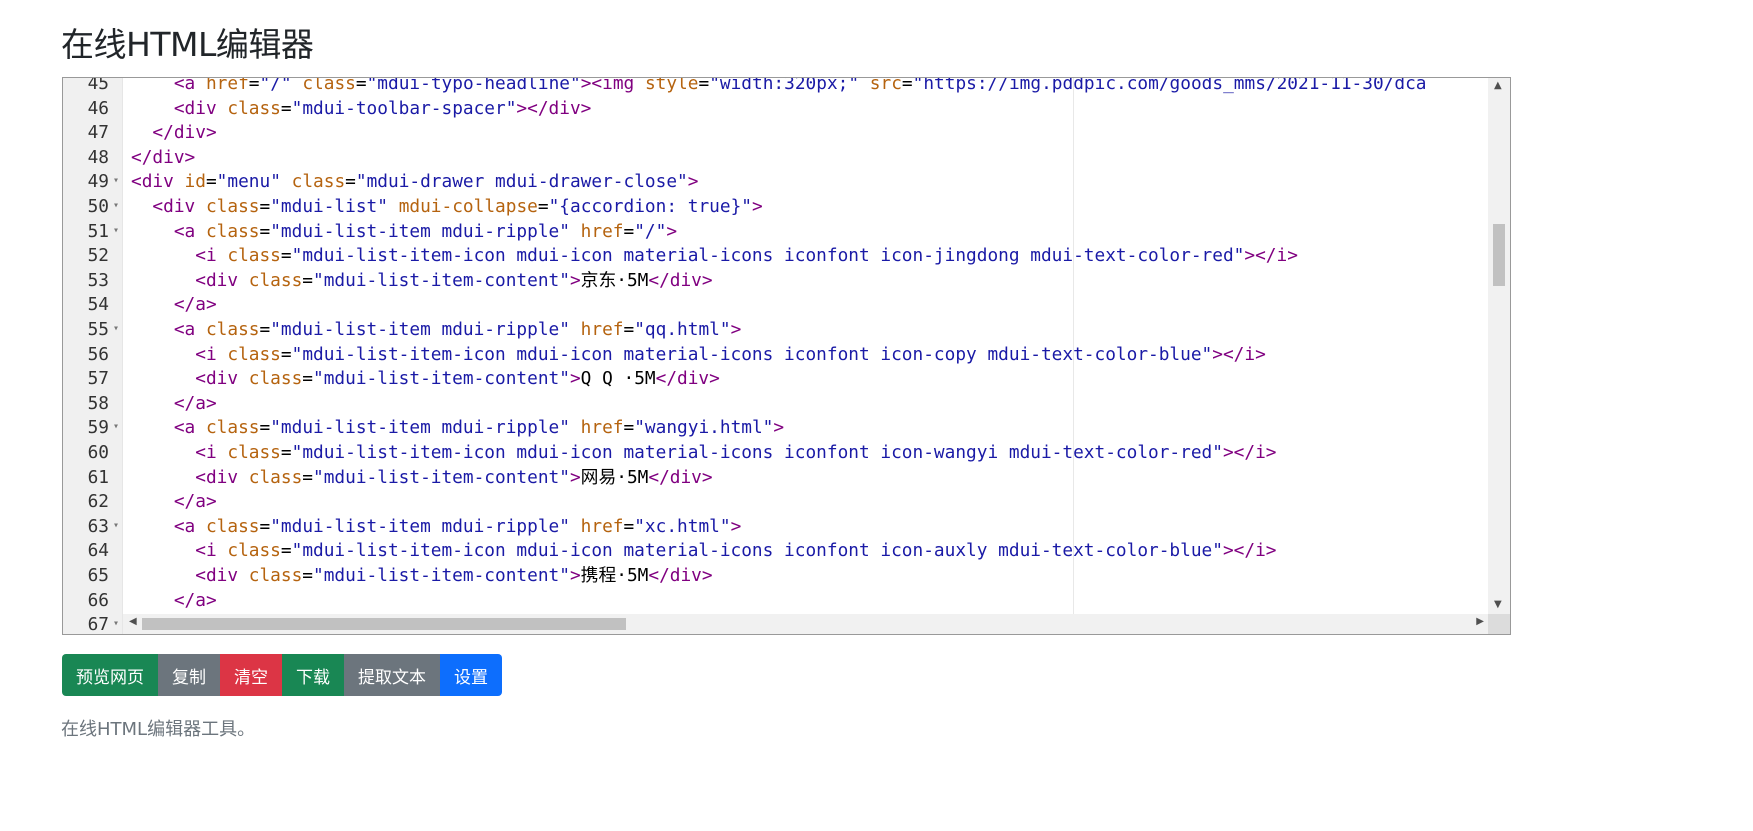 The width and height of the screenshot is (1753, 831). Describe the element at coordinates (189, 675) in the screenshot. I see `copy-button: 复制` at that location.